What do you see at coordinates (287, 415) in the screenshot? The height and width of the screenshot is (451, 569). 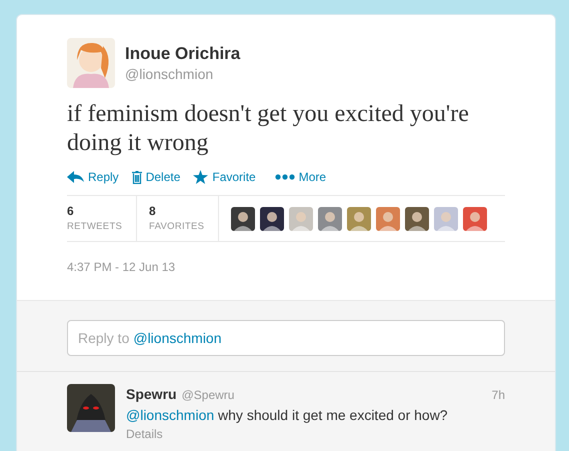 I see `reply-text: @lionschmion why should it get me excited or how?` at bounding box center [287, 415].